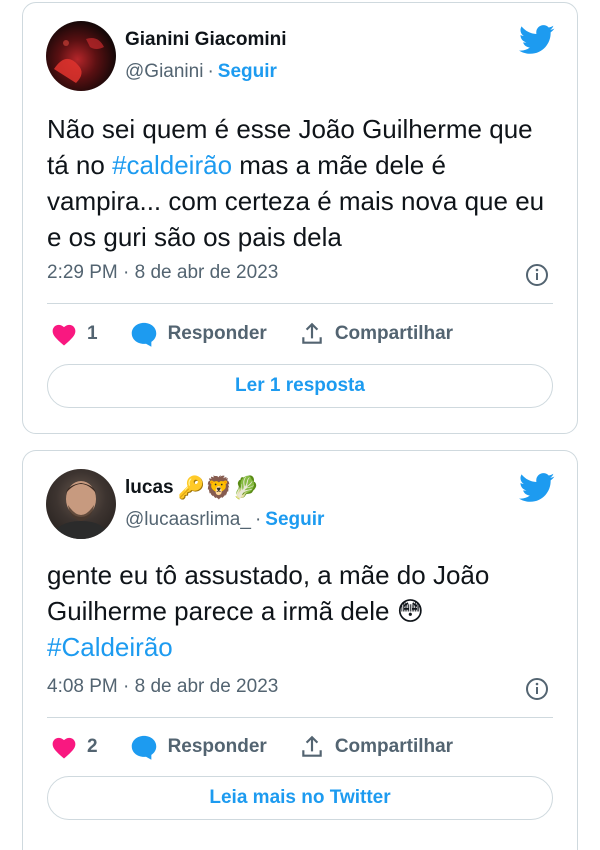 Image resolution: width=600 pixels, height=850 pixels. Describe the element at coordinates (172, 165) in the screenshot. I see `hashtag-link: #caldeirão` at that location.